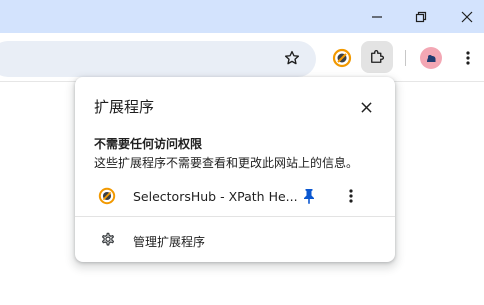  I want to click on profile-button, so click(431, 58).